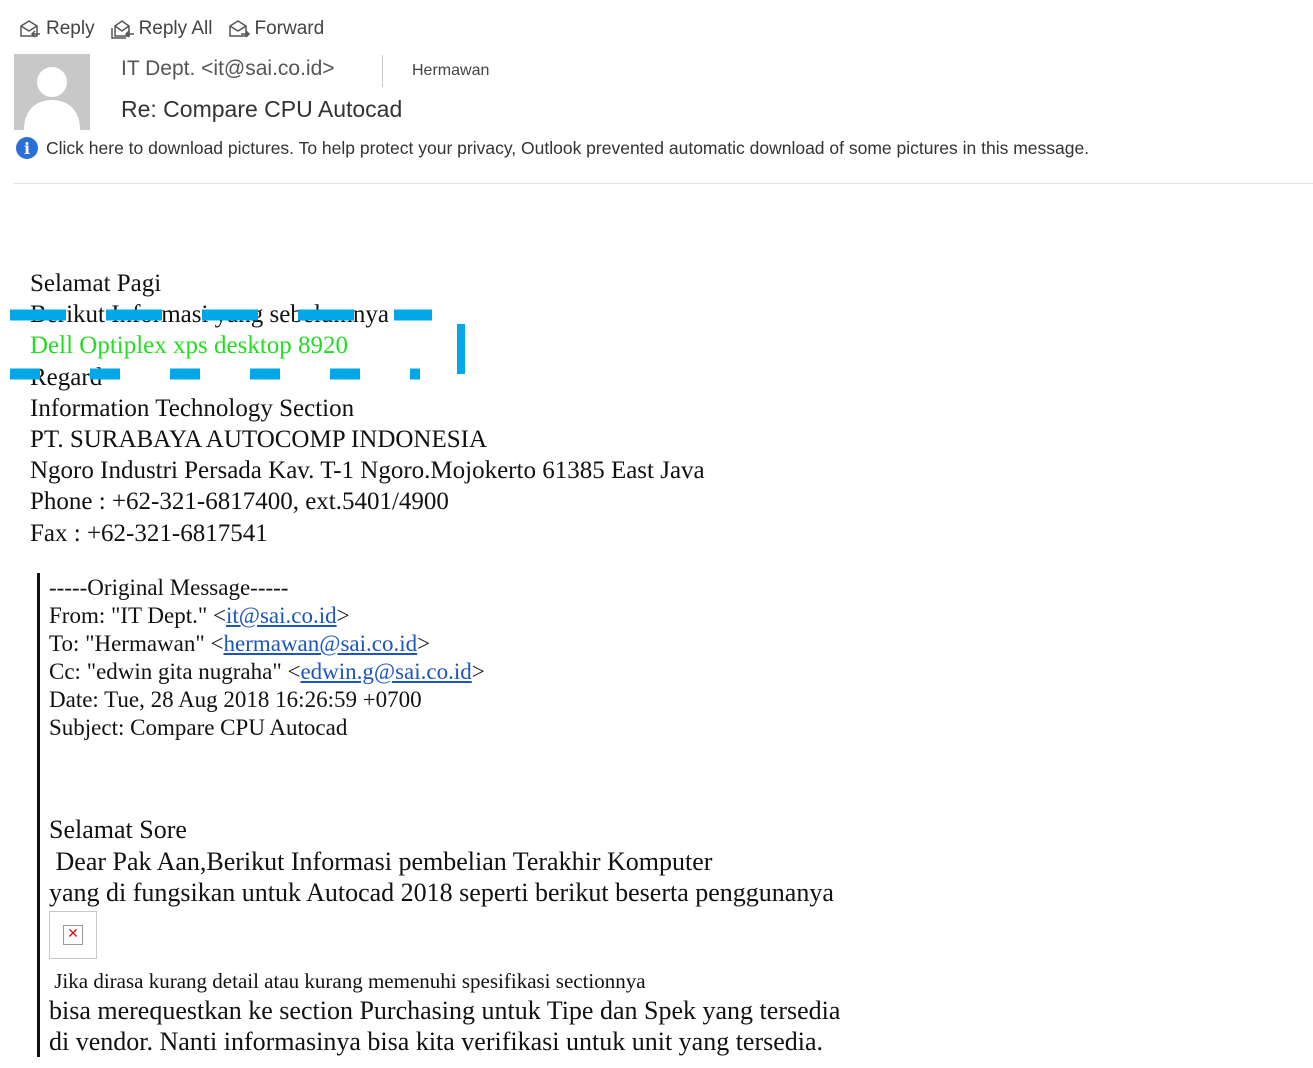 The image size is (1313, 1068). What do you see at coordinates (96, 283) in the screenshot?
I see `body-greeting: Selamat Pagi` at bounding box center [96, 283].